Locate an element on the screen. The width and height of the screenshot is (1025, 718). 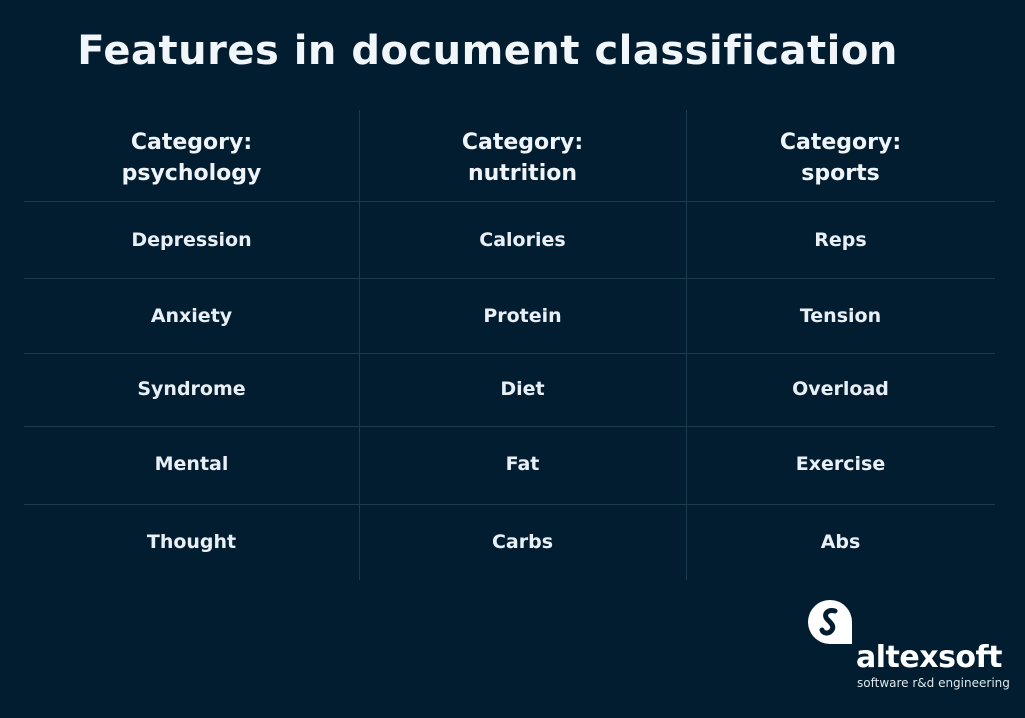
column-header-sports: Category: sports is located at coordinates (840, 158).